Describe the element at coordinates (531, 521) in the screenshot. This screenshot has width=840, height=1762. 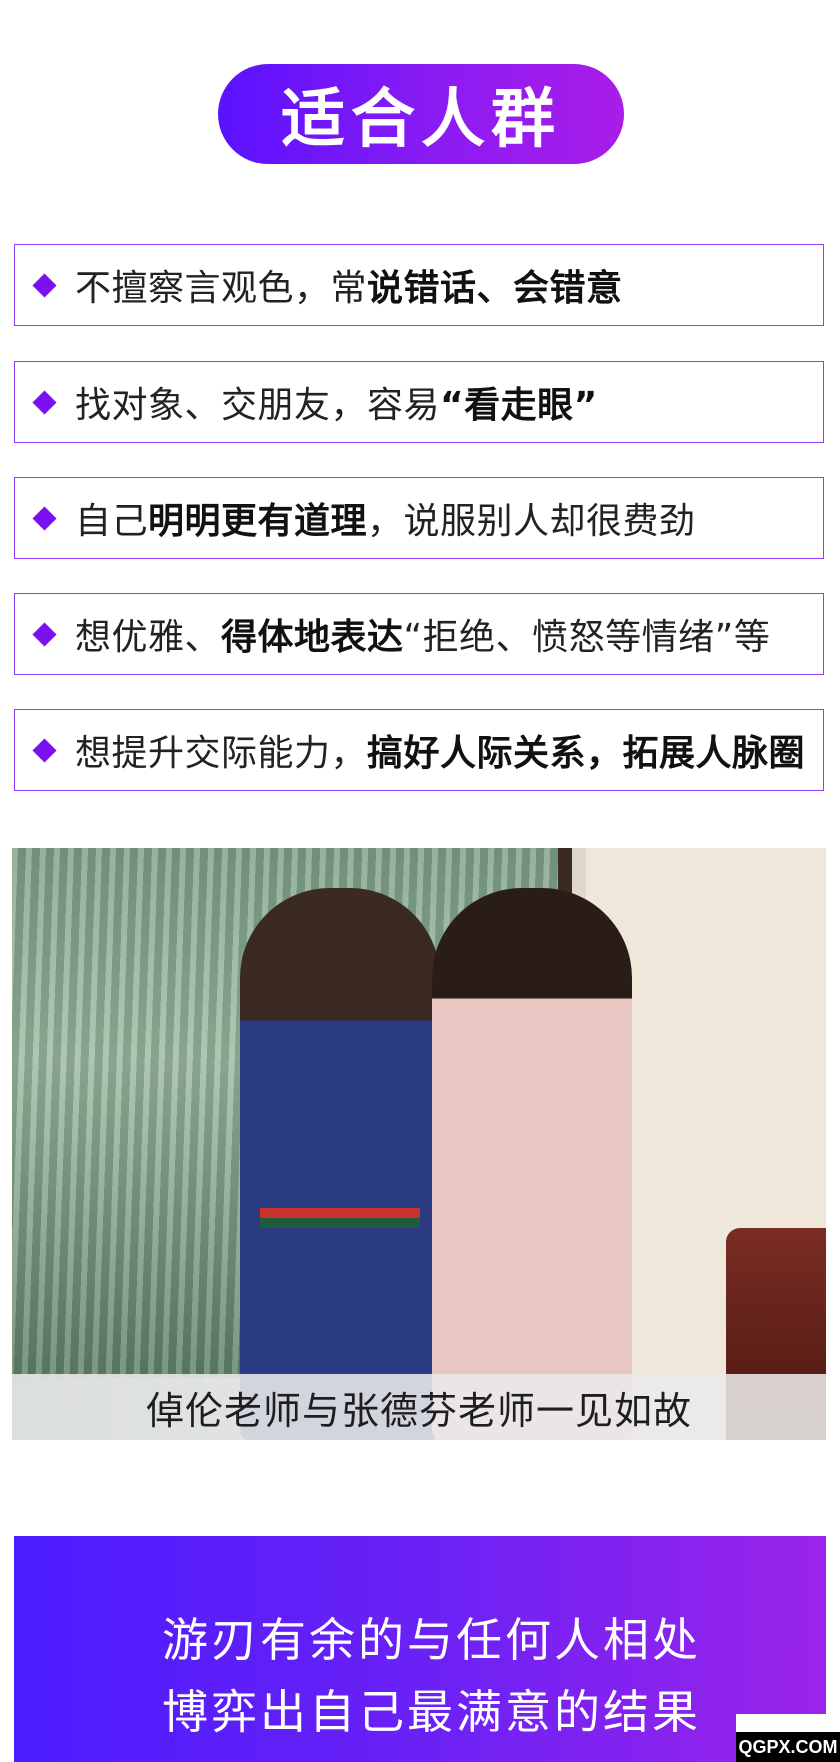
I see `item-plain-text-end: ，说服别人却很费劲` at that location.